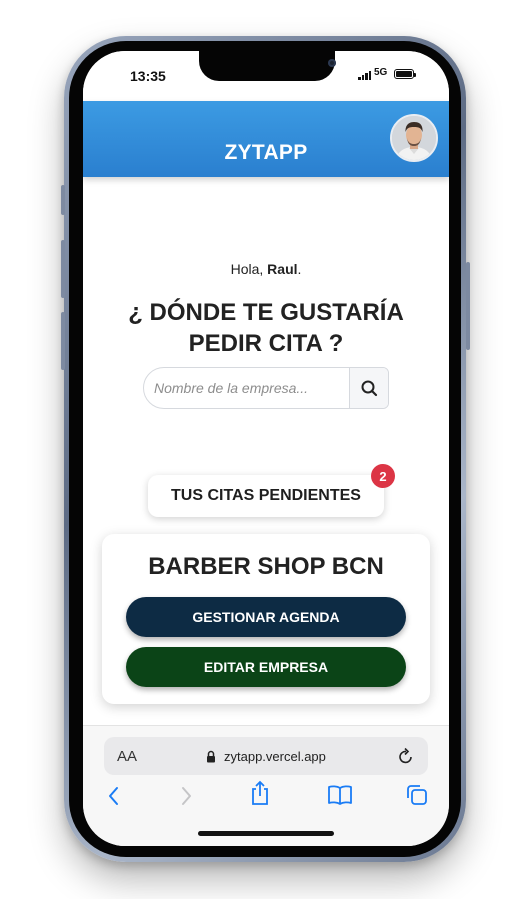 The image size is (521, 899). I want to click on tabs-icon, so click(417, 795).